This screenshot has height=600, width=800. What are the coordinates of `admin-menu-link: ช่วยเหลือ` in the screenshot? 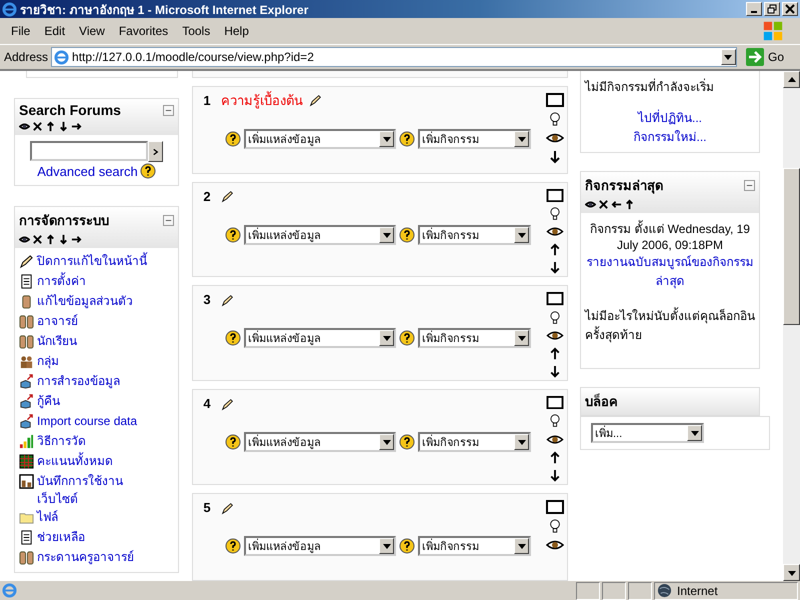 It's located at (61, 537).